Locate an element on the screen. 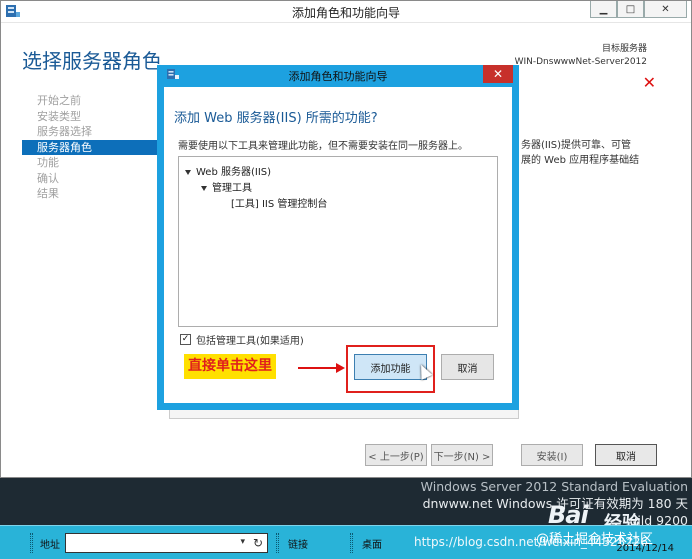 This screenshot has width=692, height=559. cancel-wizard-button: 取消 is located at coordinates (626, 455).